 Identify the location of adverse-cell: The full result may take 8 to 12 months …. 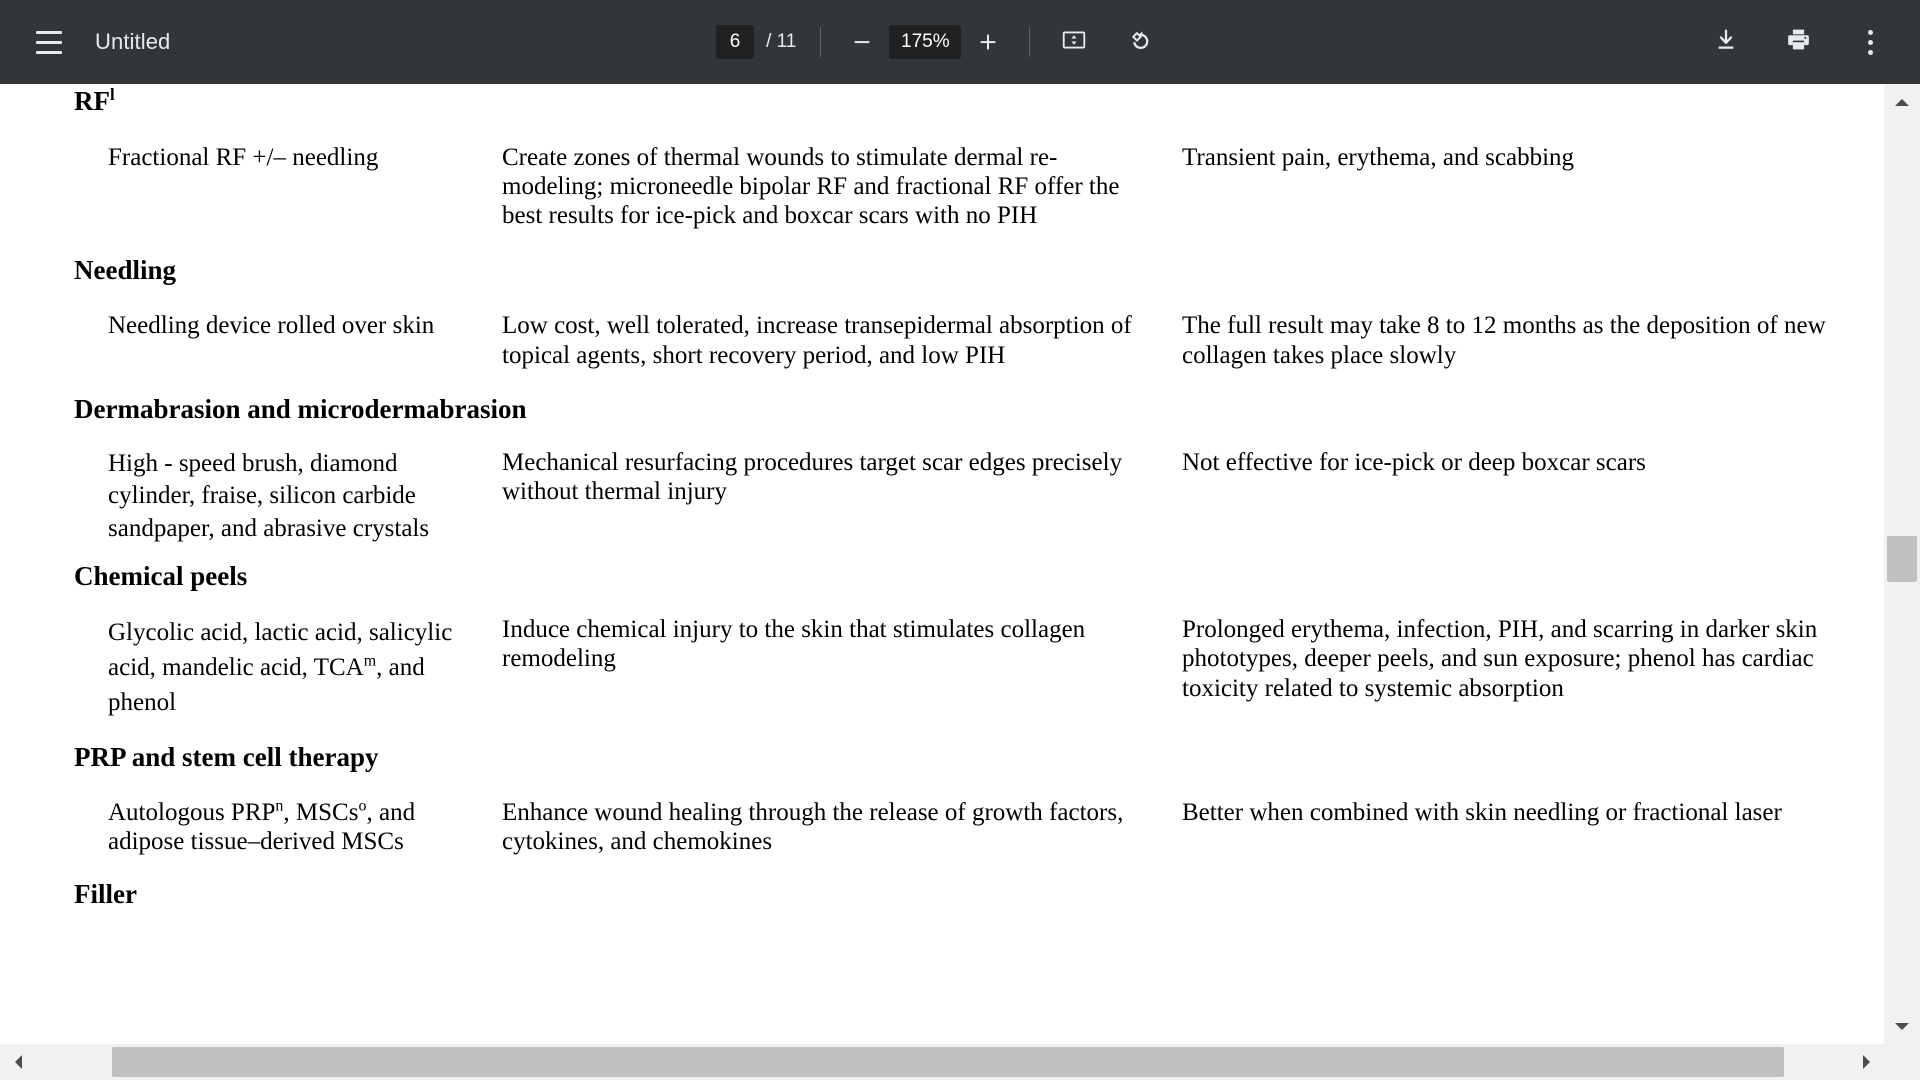
(1504, 340).